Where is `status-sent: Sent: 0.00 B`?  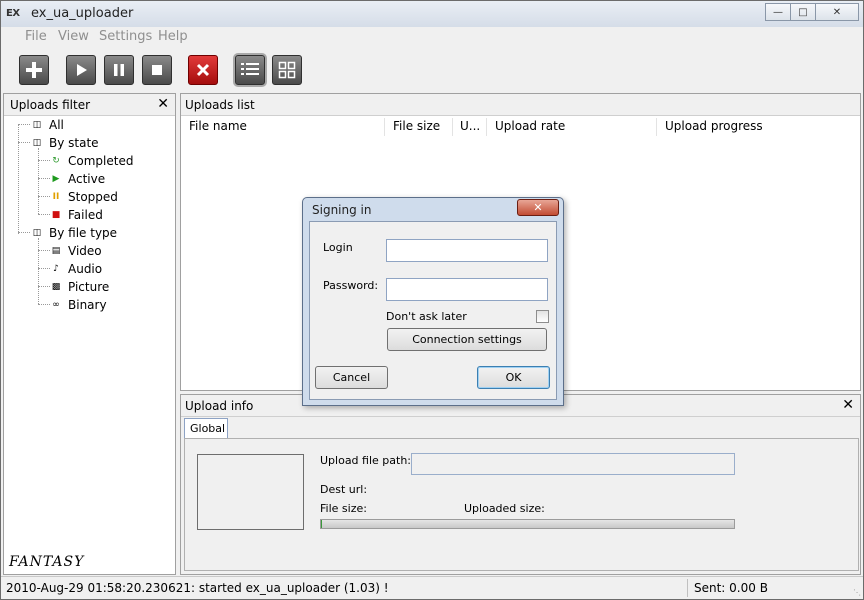 status-sent: Sent: 0.00 B is located at coordinates (731, 588).